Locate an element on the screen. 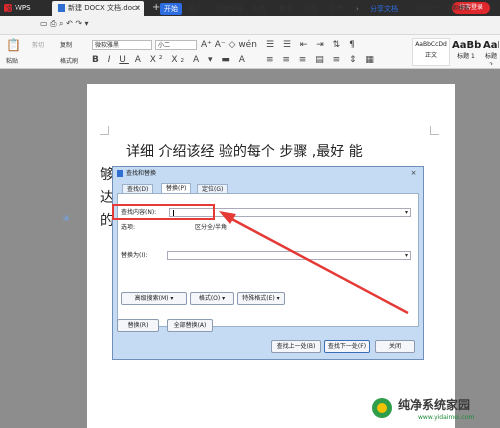  advanced-search-button: 高级搜索(M) ▾ is located at coordinates (154, 298).